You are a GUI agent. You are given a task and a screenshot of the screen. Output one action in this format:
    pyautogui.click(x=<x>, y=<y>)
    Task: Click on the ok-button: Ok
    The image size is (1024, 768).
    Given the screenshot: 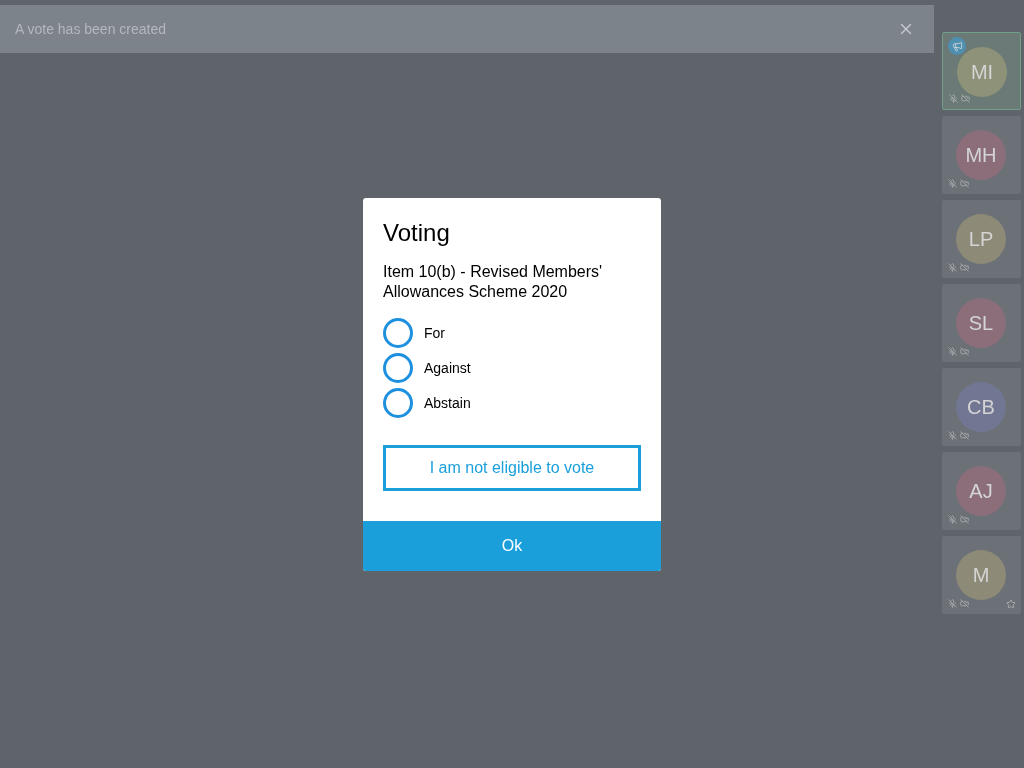 What is the action you would take?
    pyautogui.click(x=512, y=546)
    